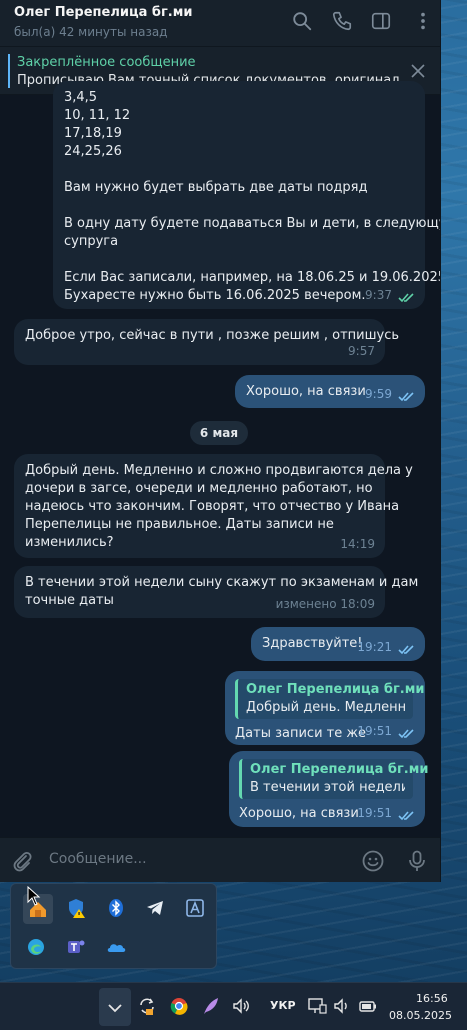 The height and width of the screenshot is (1030, 467). I want to click on edge-icon, so click(36, 947).